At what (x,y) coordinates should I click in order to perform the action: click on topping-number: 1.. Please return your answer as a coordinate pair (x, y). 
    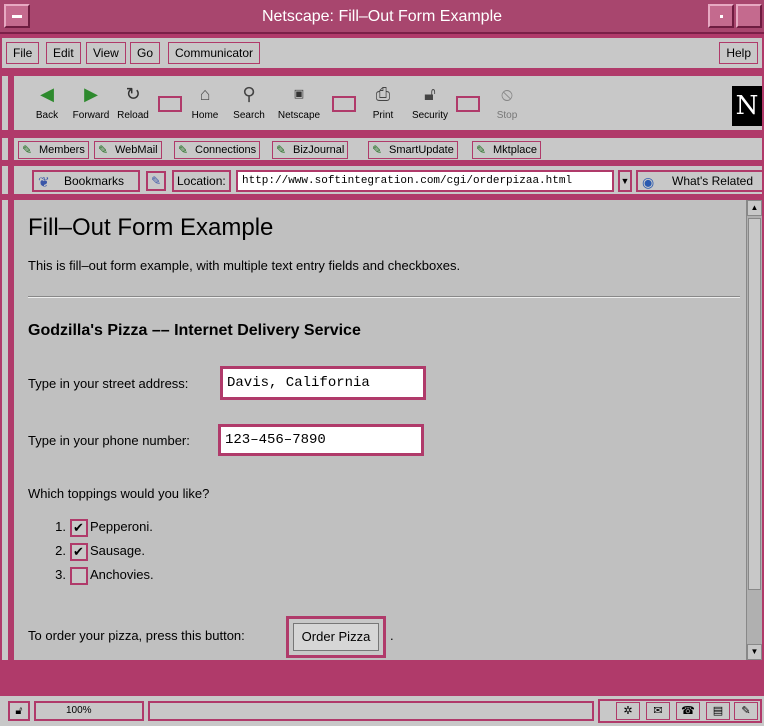
    Looking at the image, I should click on (60, 526).